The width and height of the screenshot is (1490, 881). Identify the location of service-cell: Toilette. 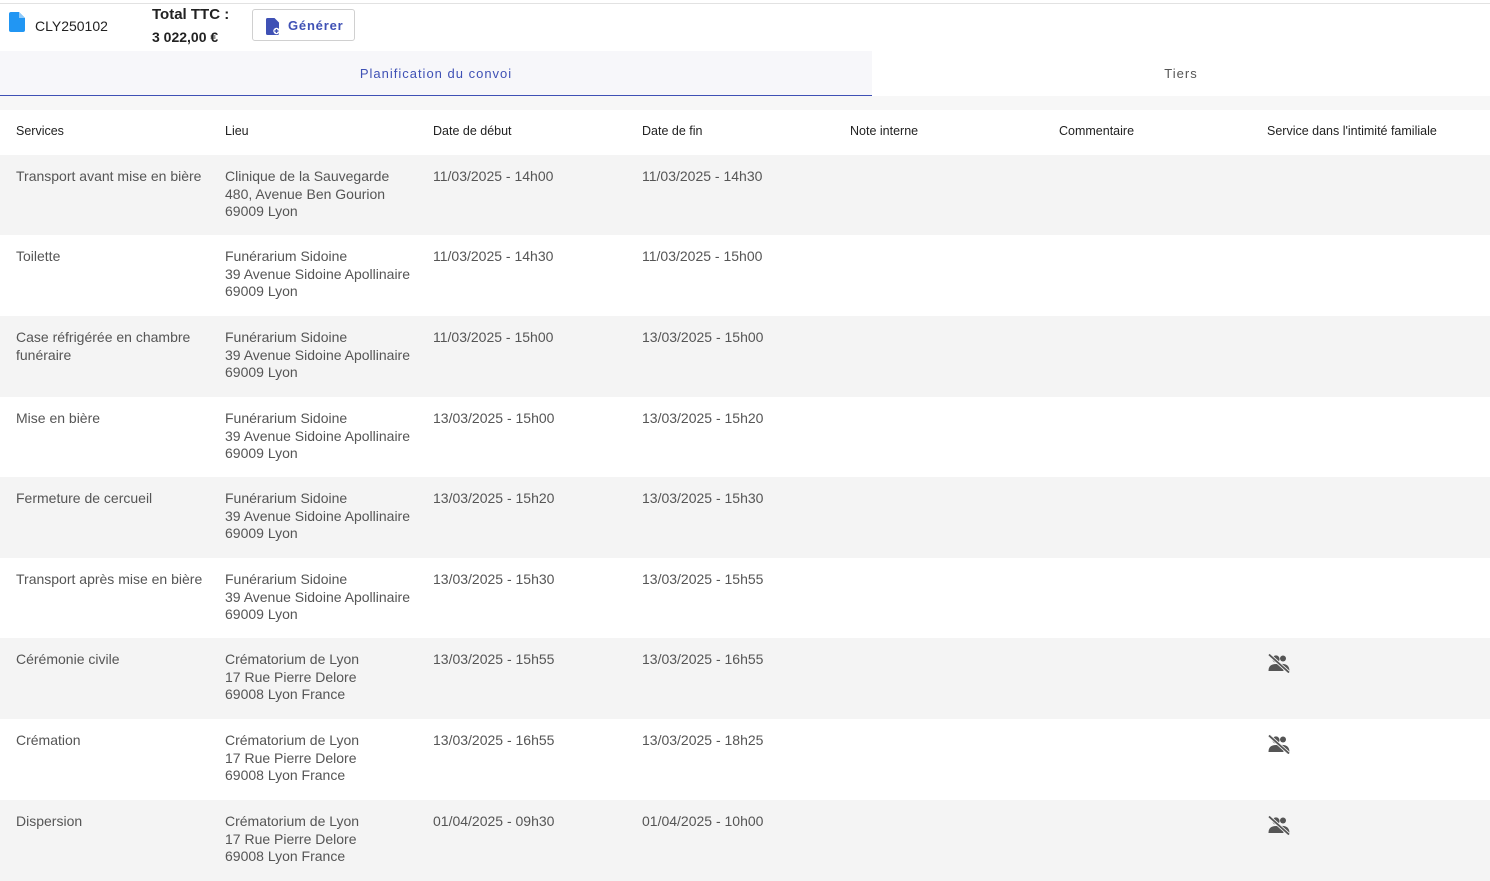
(38, 256).